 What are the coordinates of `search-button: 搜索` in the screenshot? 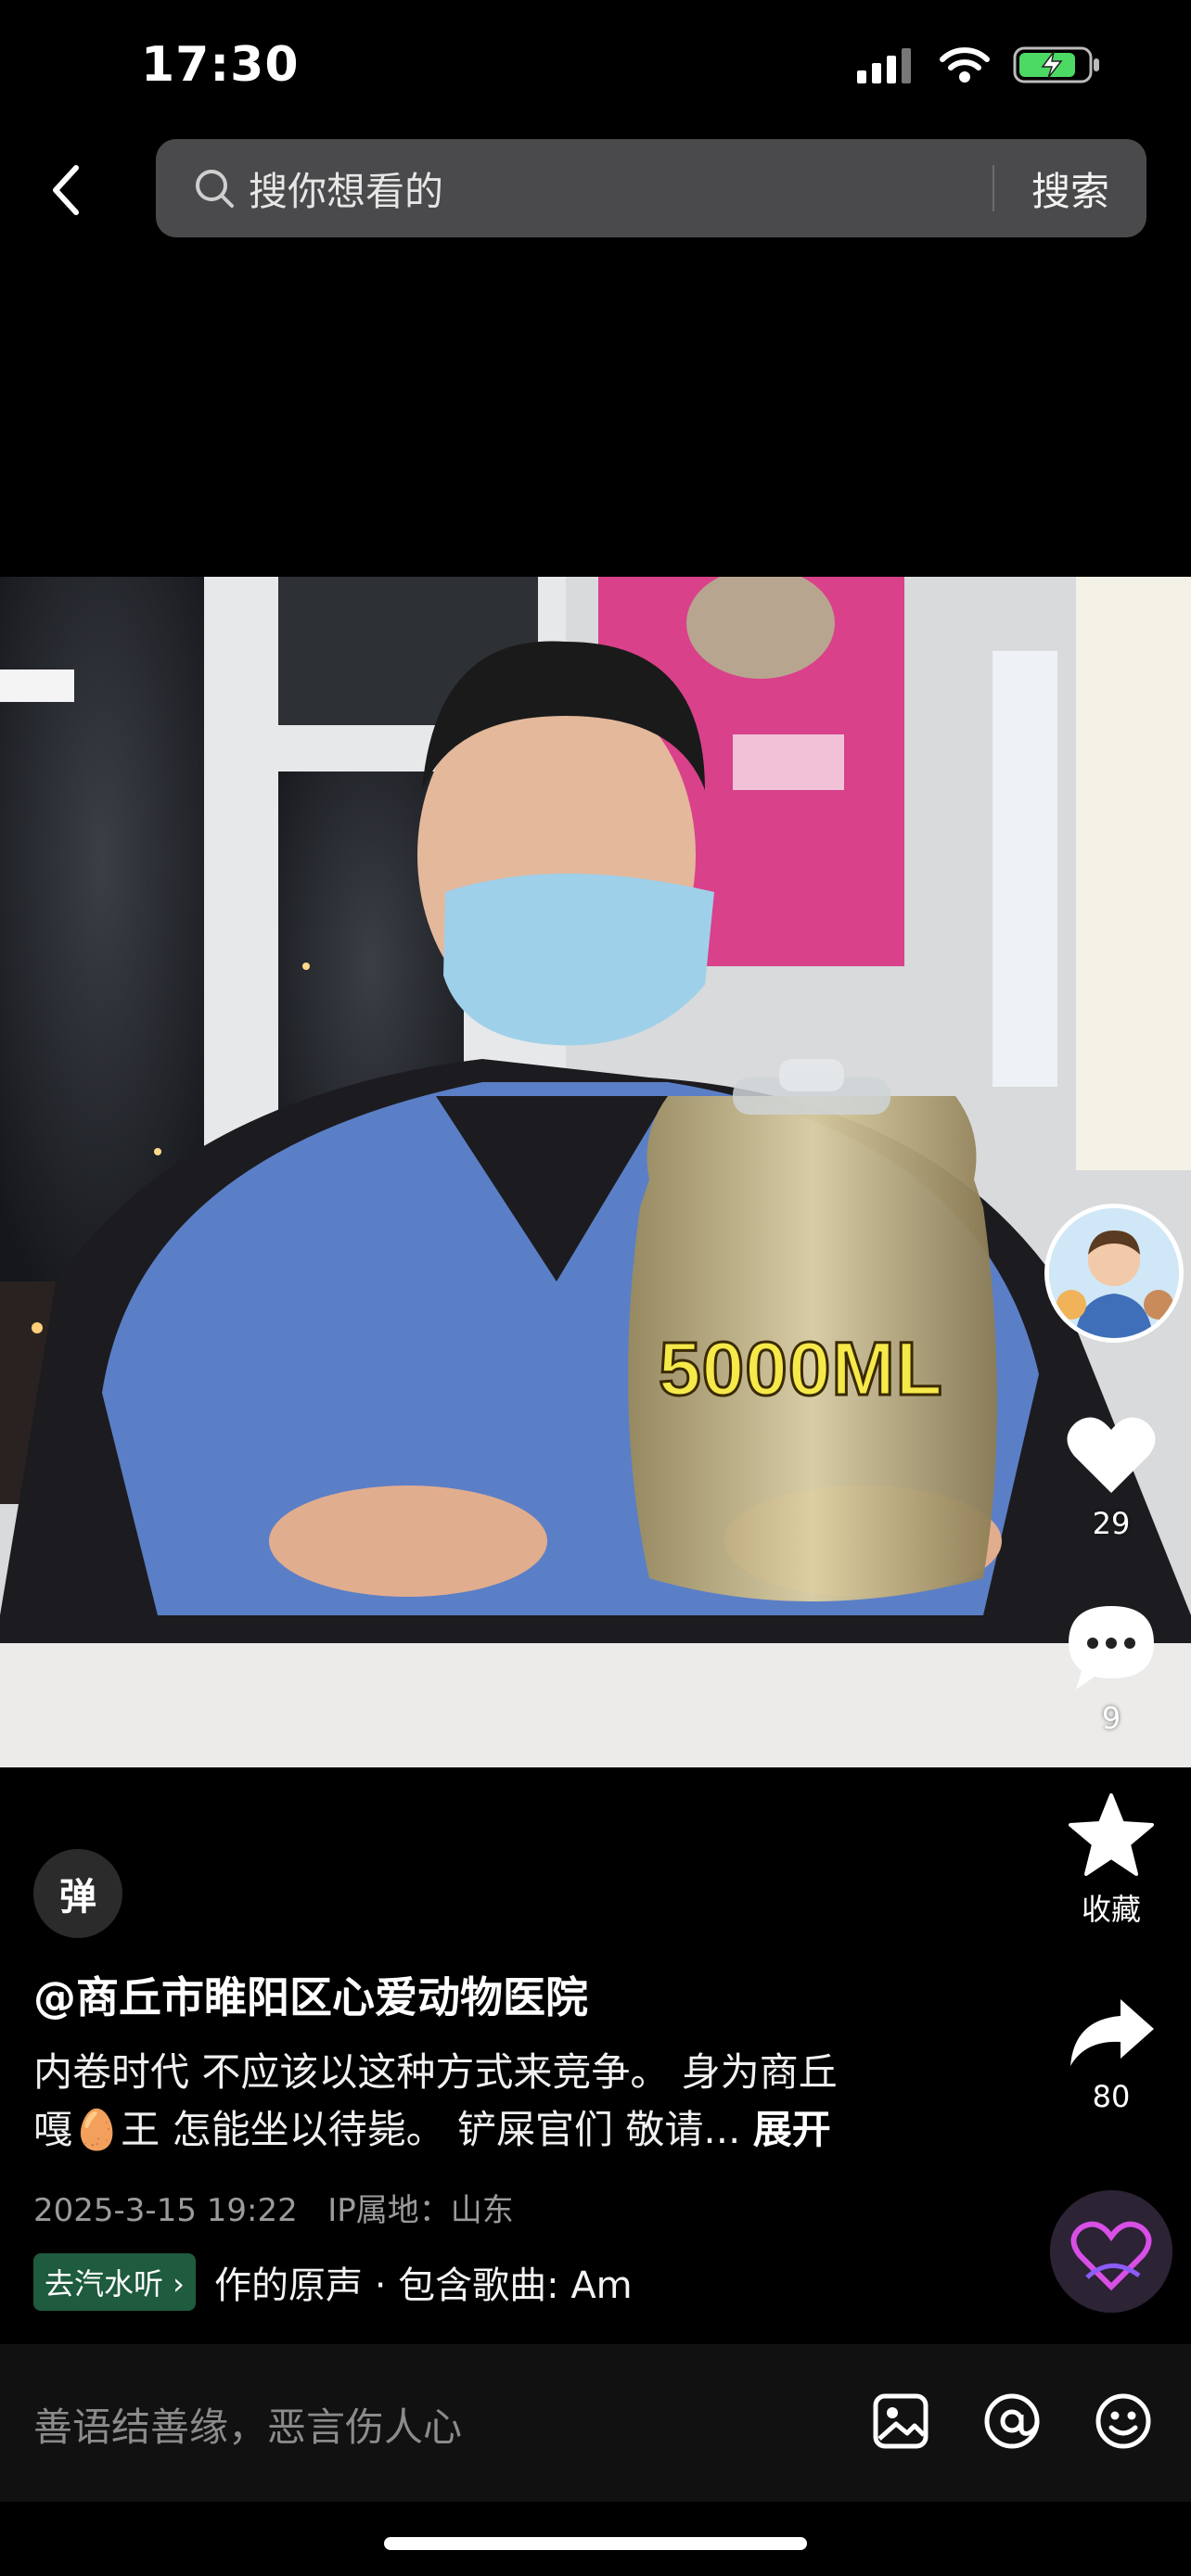 It's located at (1070, 188).